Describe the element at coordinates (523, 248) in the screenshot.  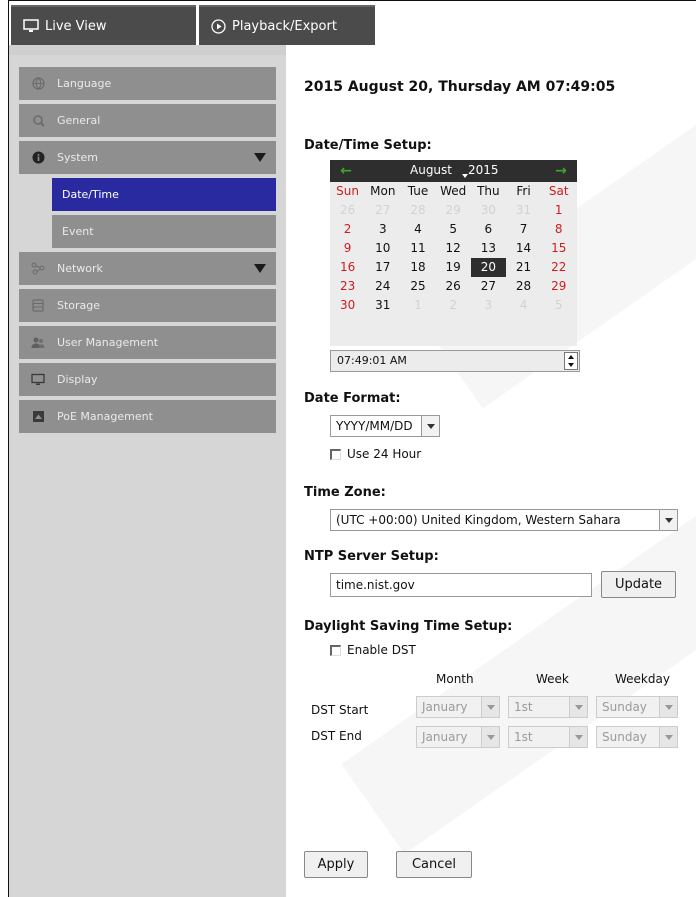
I see `calendar-day: 14` at that location.